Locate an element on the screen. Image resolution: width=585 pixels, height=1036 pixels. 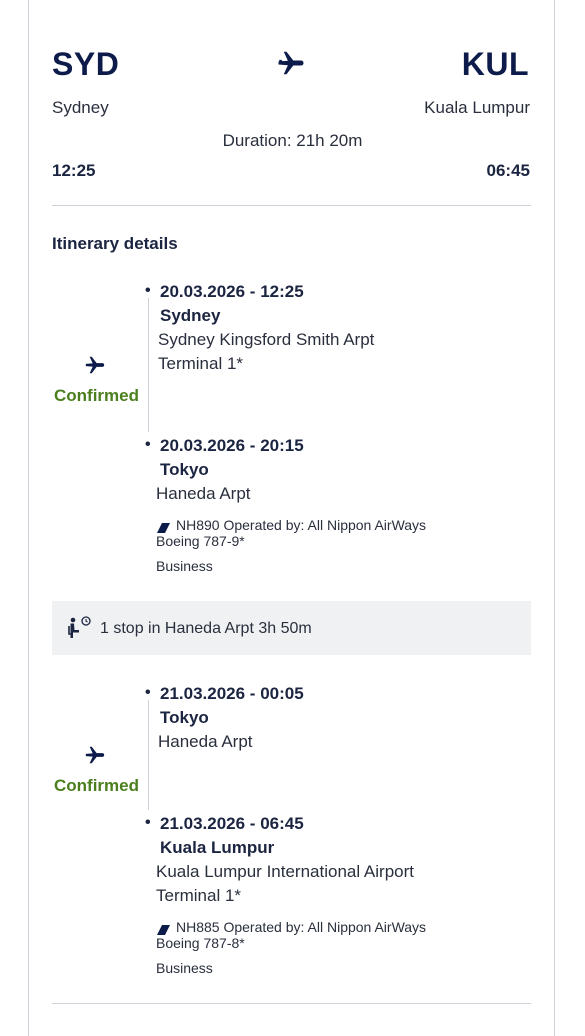
duration-text: Duration: 21h 20m is located at coordinates (292, 140).